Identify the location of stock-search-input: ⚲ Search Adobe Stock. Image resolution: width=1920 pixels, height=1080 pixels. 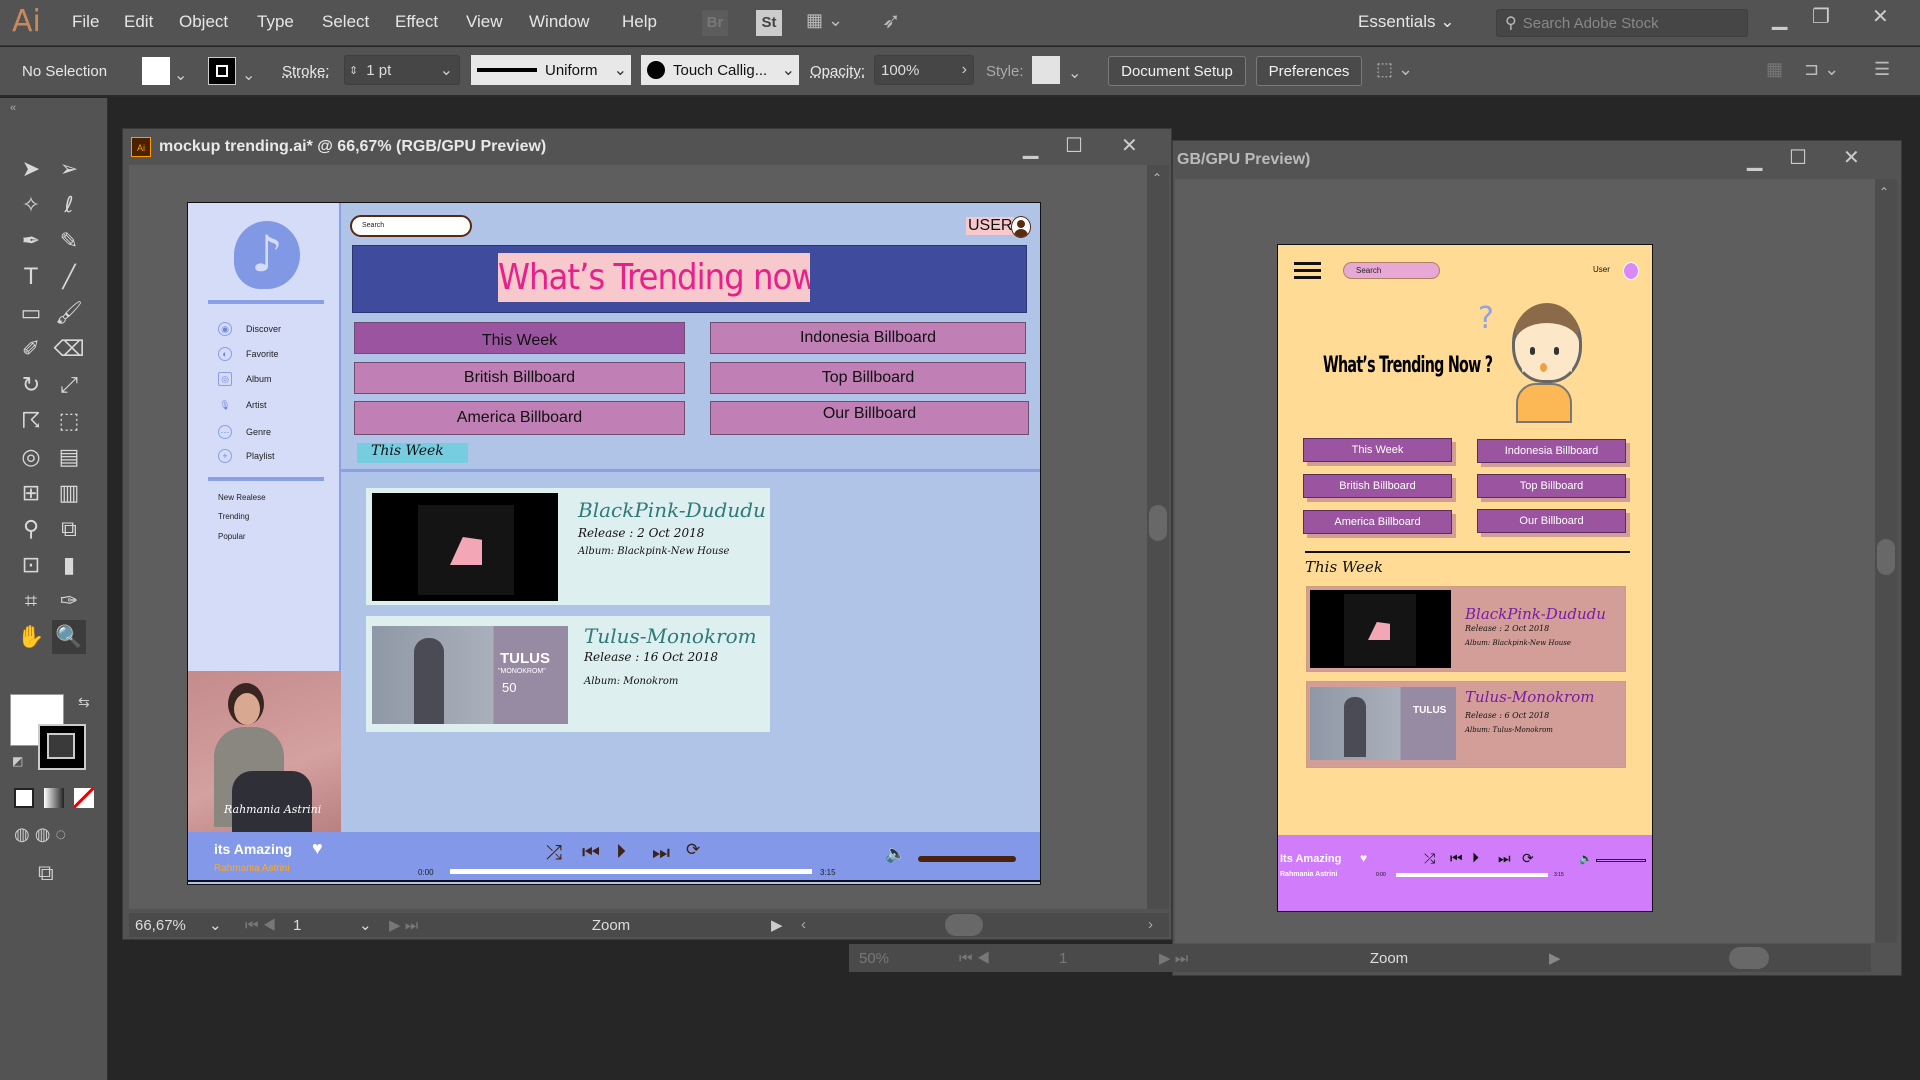
(1622, 23).